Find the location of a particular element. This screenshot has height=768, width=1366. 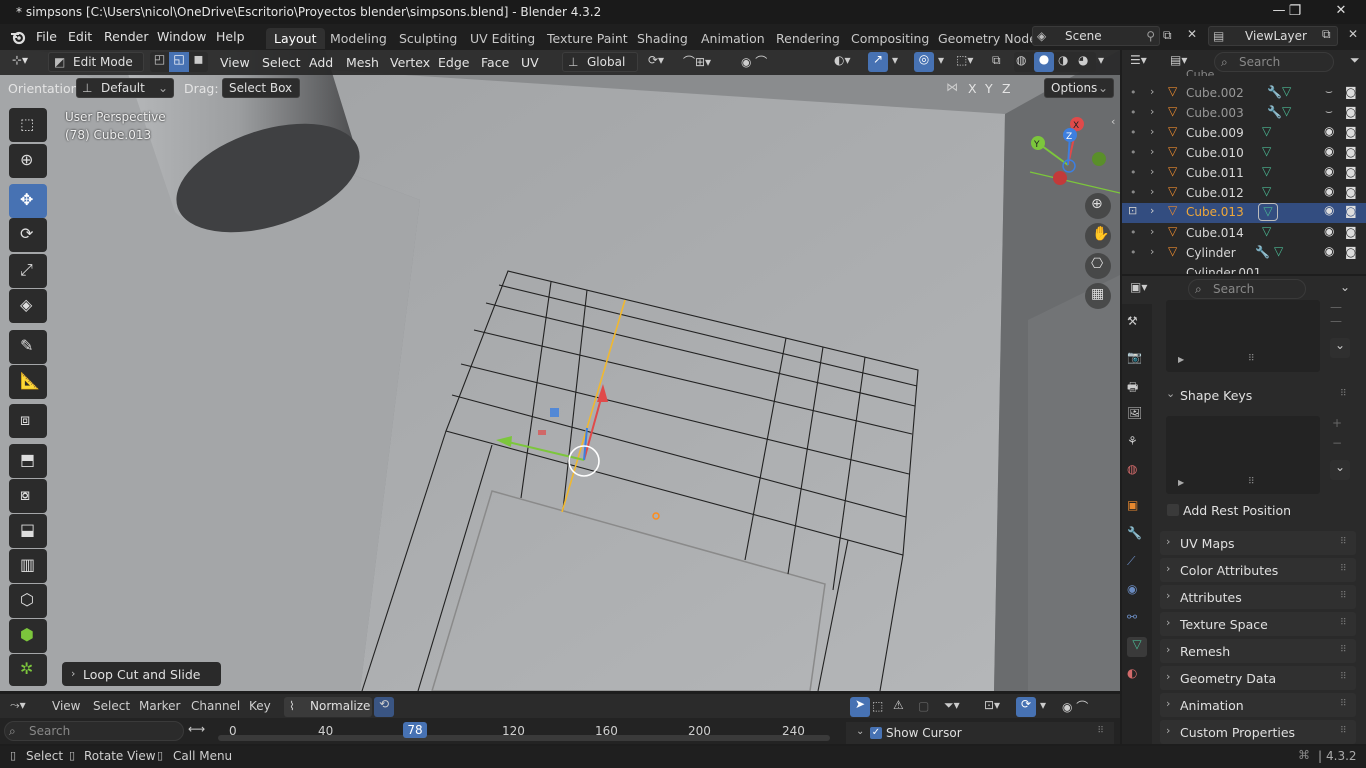

timeline-menu-marker: Marker is located at coordinates (159, 706).